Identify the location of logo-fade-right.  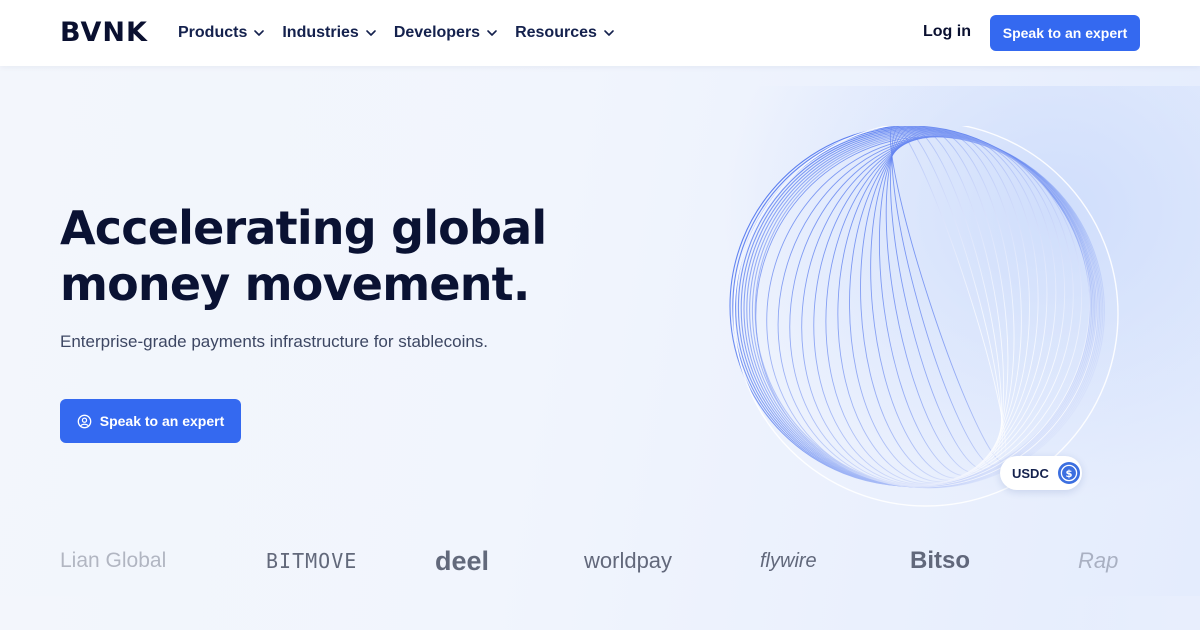
(1120, 613).